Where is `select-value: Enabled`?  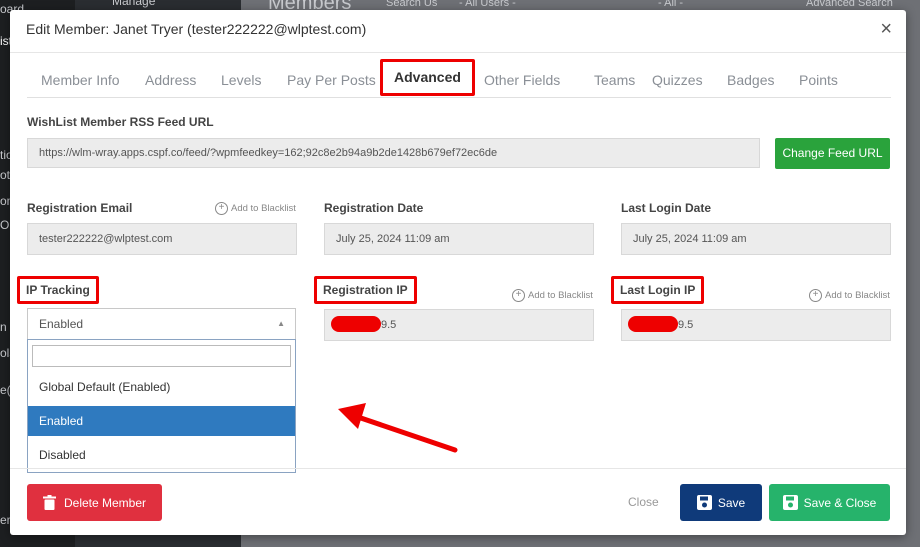
select-value: Enabled is located at coordinates (61, 324).